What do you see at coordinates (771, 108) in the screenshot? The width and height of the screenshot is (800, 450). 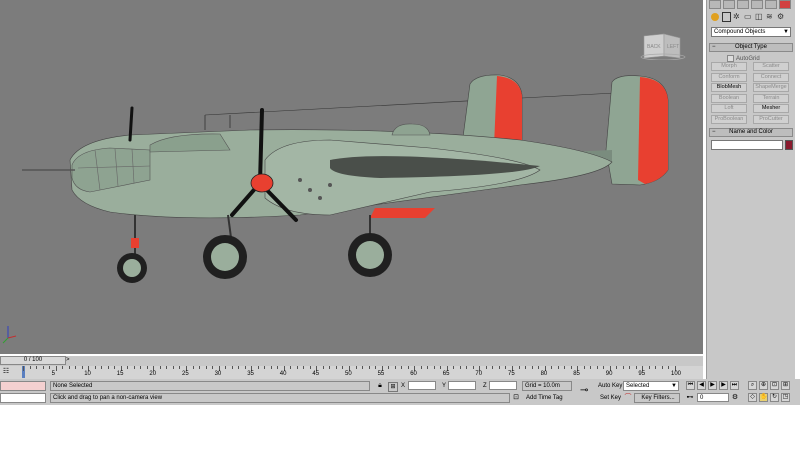 I see `mesher-button: Mesher` at bounding box center [771, 108].